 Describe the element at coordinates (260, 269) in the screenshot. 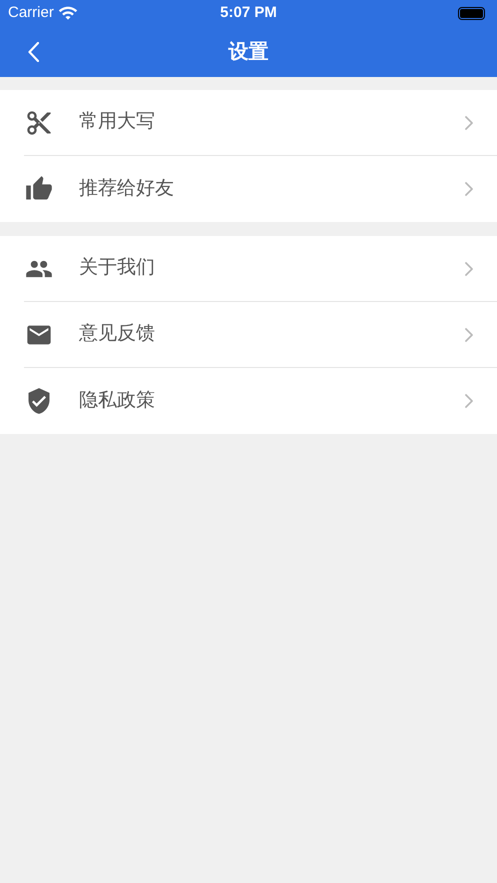

I see `settings-row: 关于我们` at that location.